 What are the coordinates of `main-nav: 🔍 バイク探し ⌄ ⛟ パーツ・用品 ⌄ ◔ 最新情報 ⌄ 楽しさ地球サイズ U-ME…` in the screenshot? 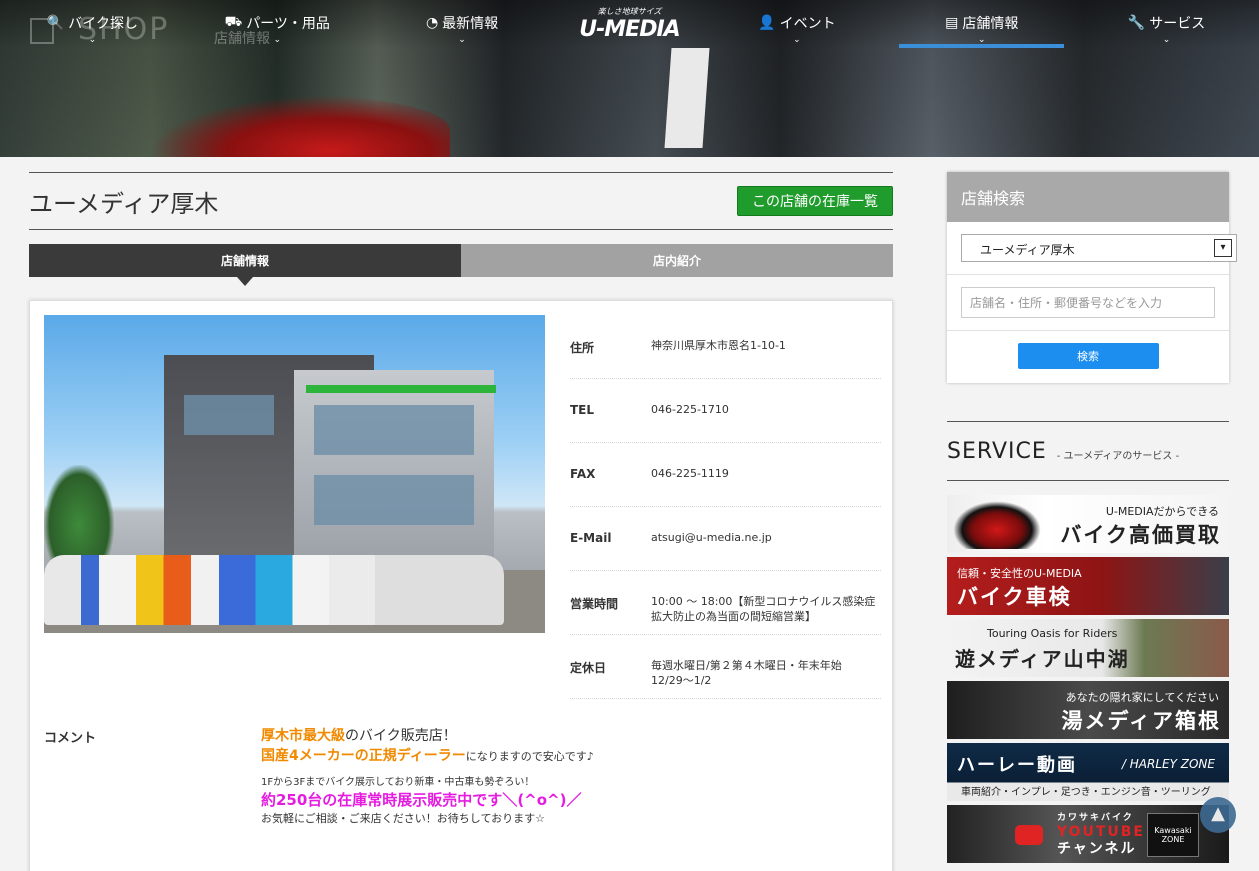 It's located at (629, 24).